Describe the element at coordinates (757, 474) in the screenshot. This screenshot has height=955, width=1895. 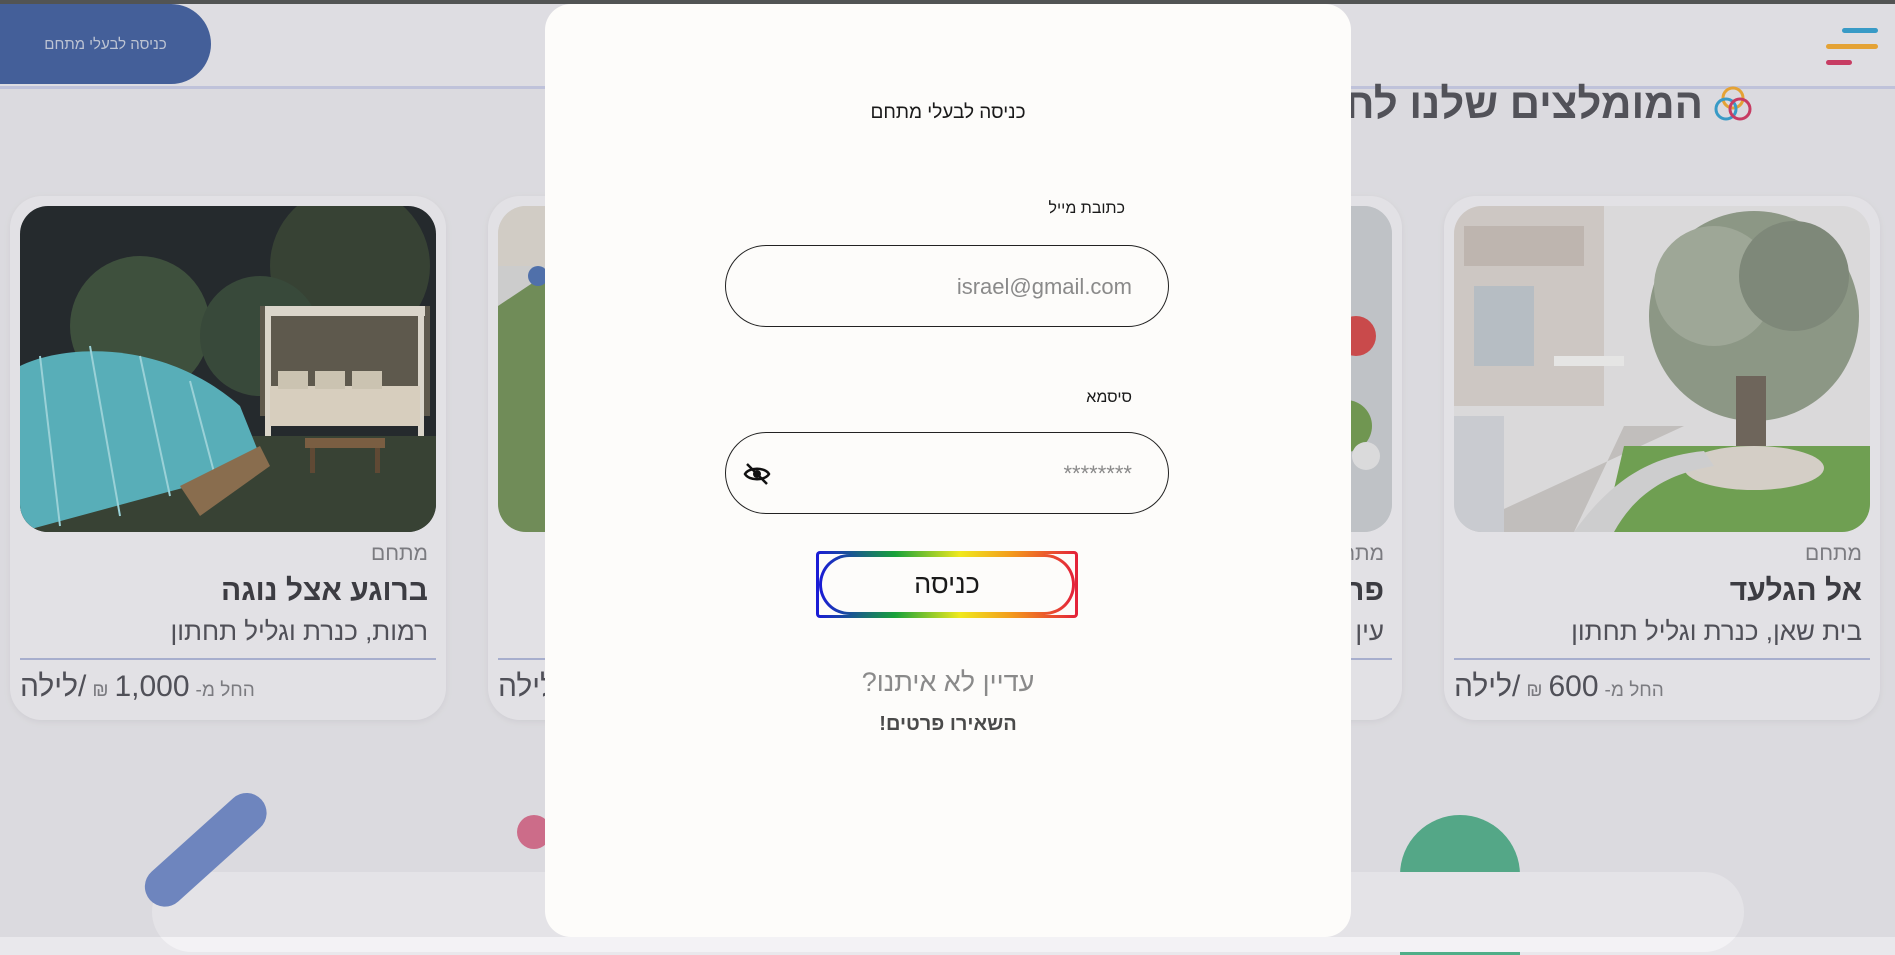
I see `hide-password-icon` at that location.